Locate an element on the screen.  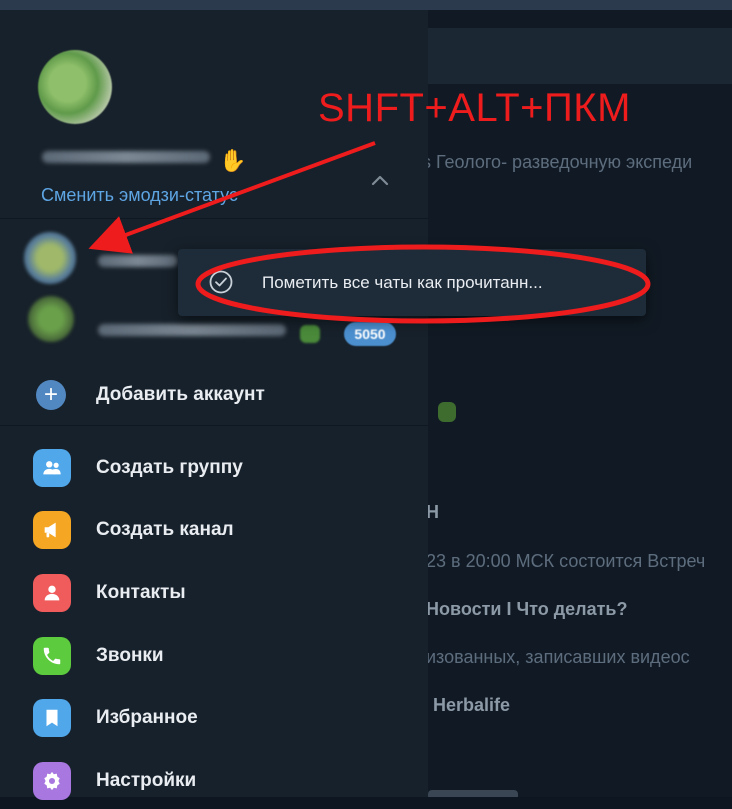
settings-icon is located at coordinates (52, 781).